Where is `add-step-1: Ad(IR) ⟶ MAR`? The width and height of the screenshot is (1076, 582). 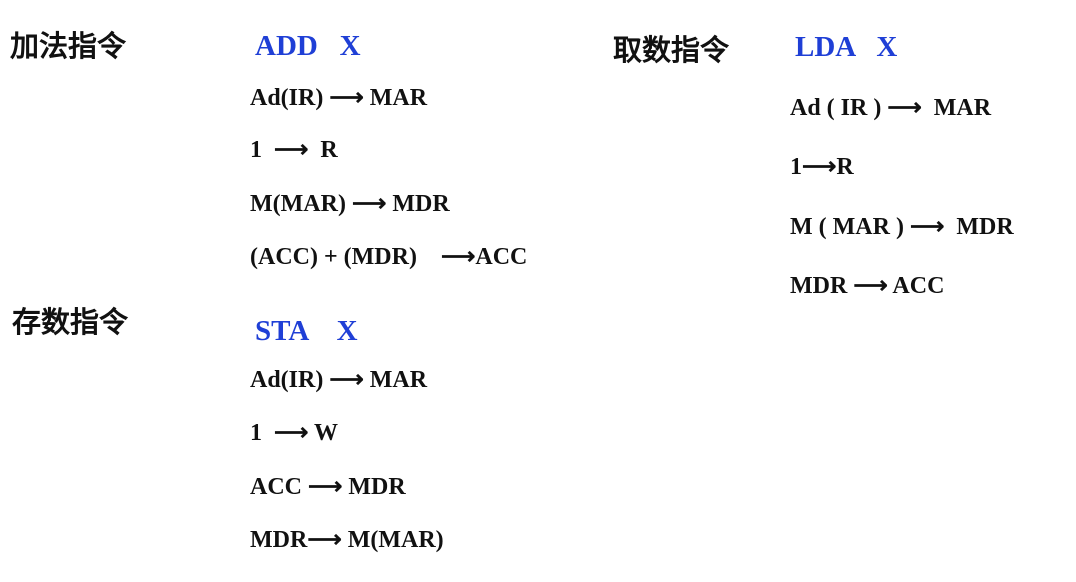
add-step-1: Ad(IR) ⟶ MAR is located at coordinates (339, 98).